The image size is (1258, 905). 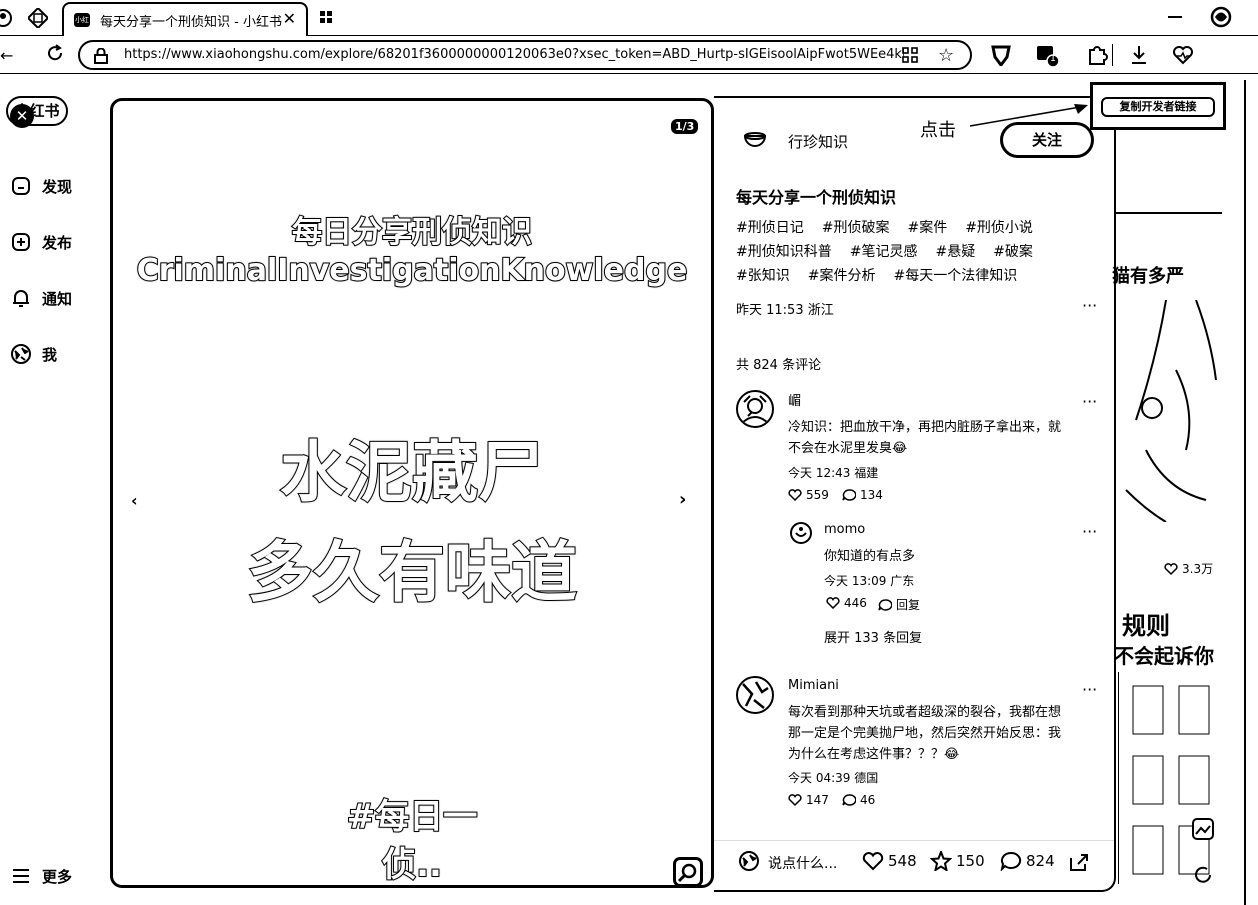 What do you see at coordinates (101, 56) in the screenshot?
I see `lock-icon` at bounding box center [101, 56].